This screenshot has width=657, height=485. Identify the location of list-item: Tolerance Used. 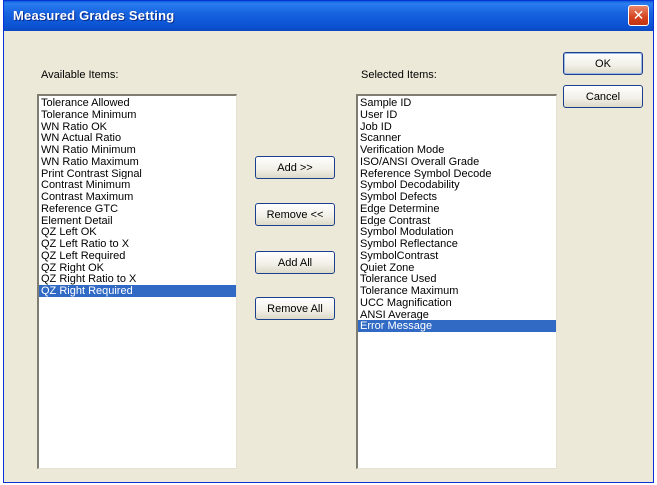
(457, 279).